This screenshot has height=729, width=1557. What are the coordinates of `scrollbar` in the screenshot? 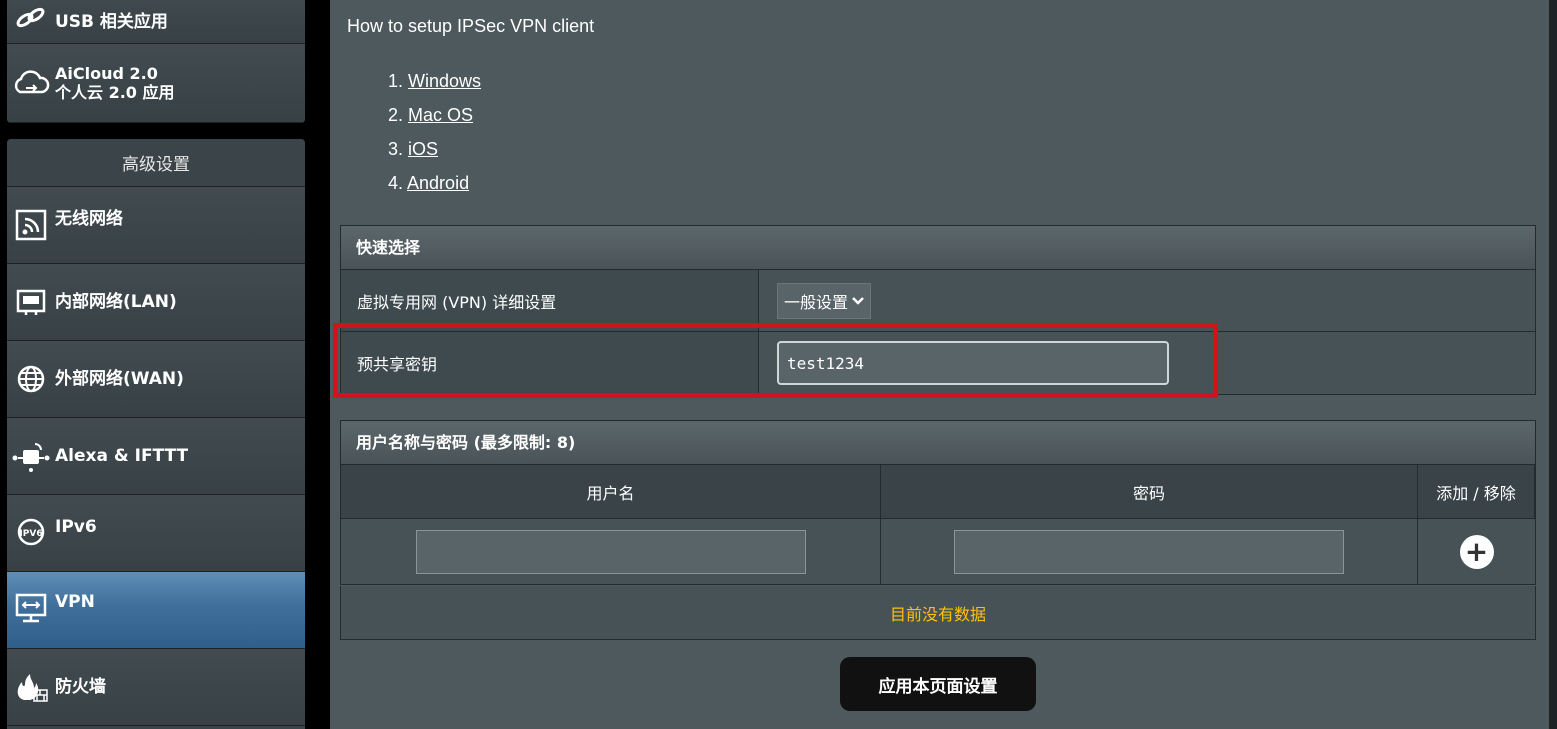 It's located at (1553, 364).